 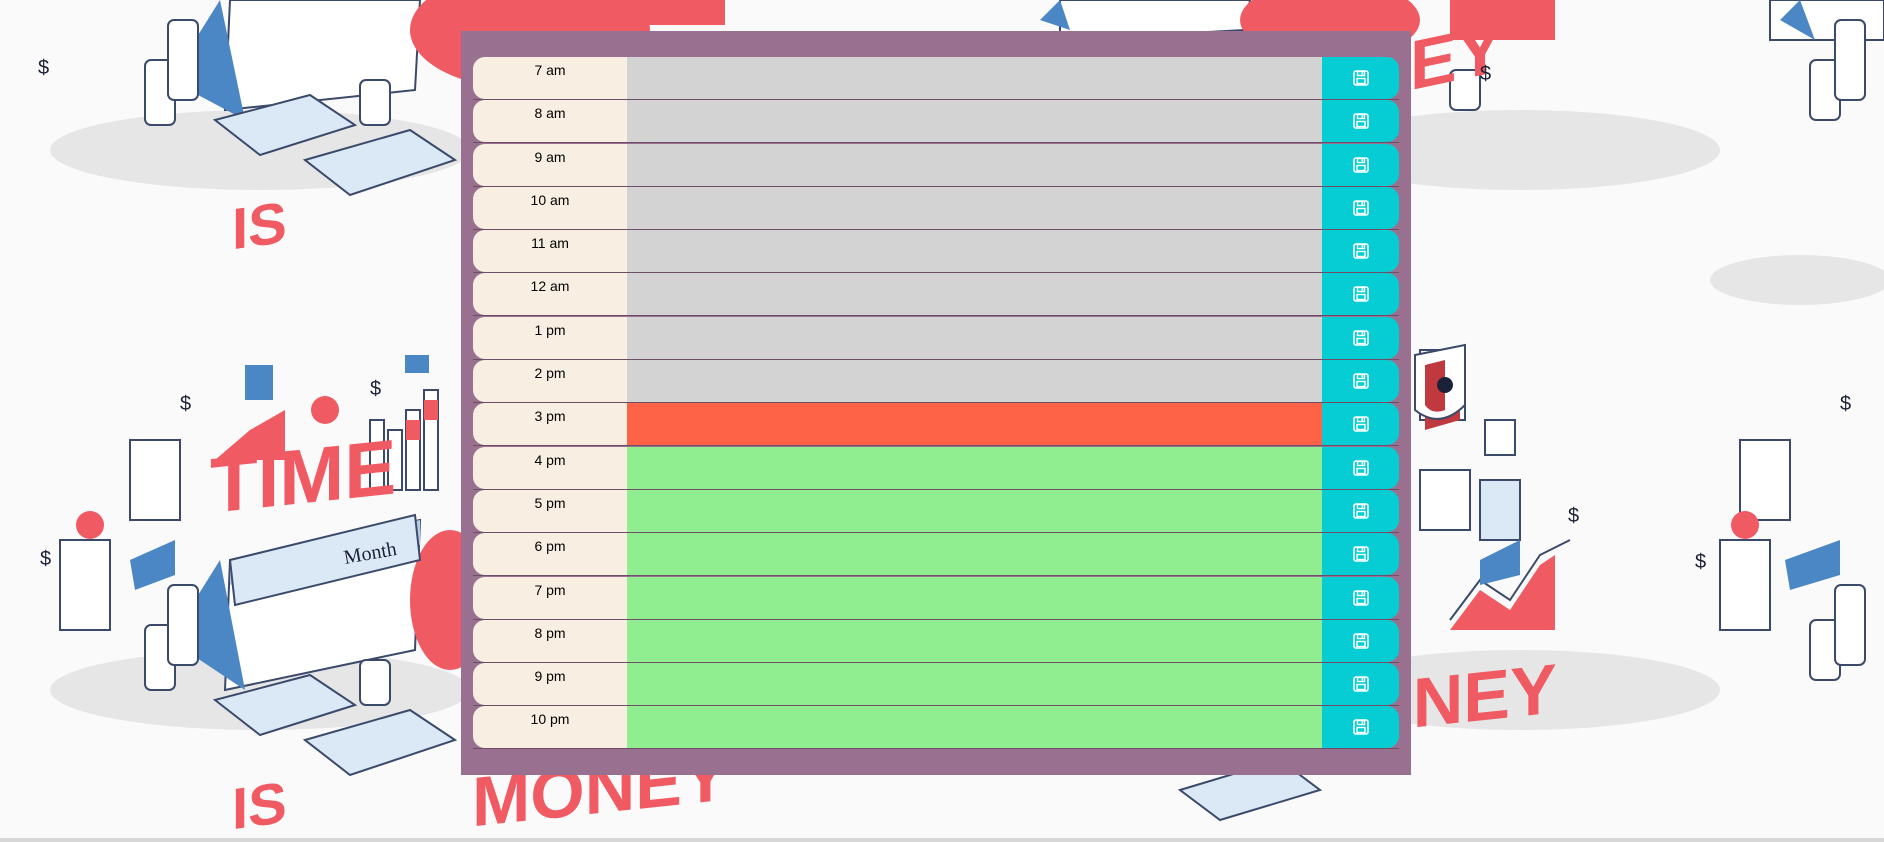 I want to click on hour-label: 8 pm, so click(x=550, y=640).